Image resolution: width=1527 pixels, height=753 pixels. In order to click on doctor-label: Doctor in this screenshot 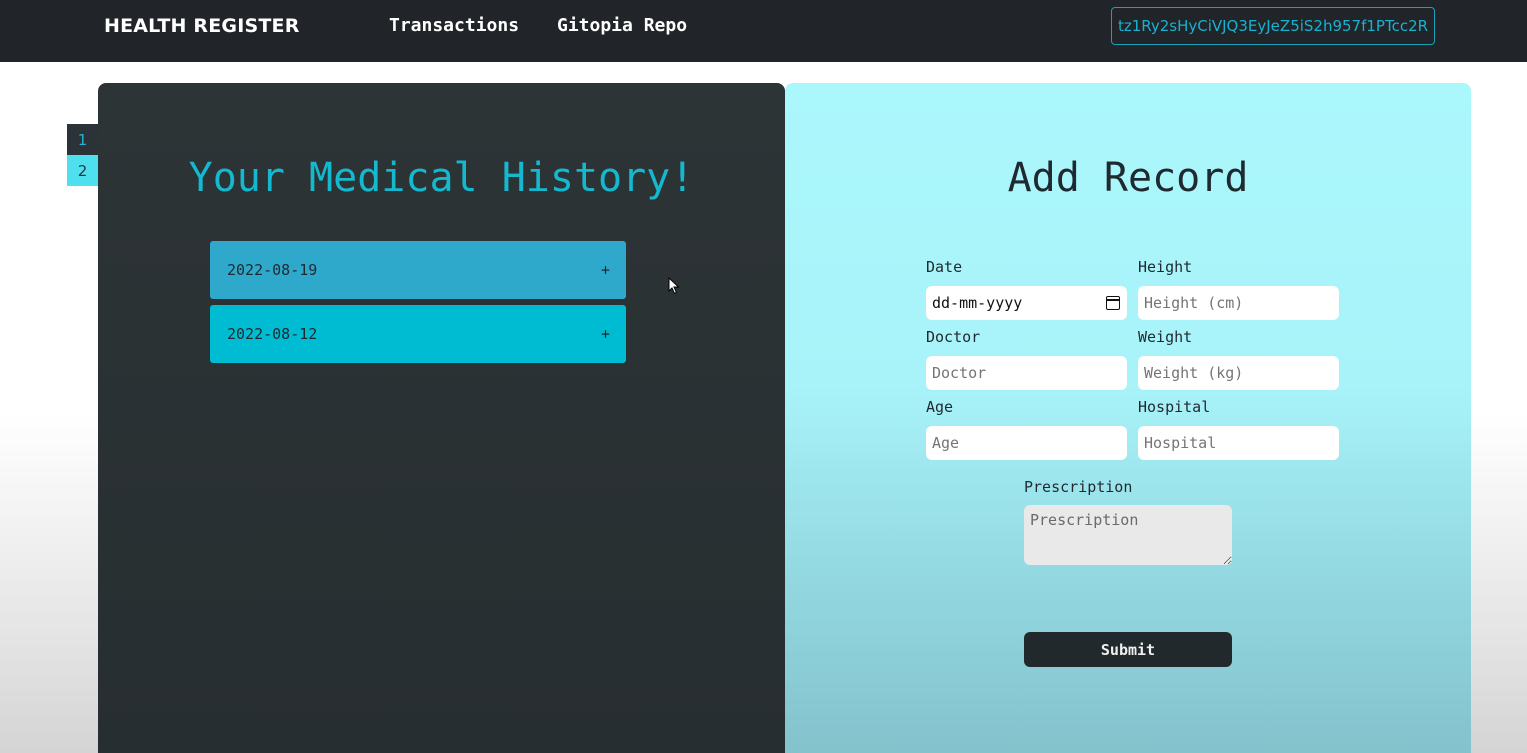, I will do `click(953, 337)`.